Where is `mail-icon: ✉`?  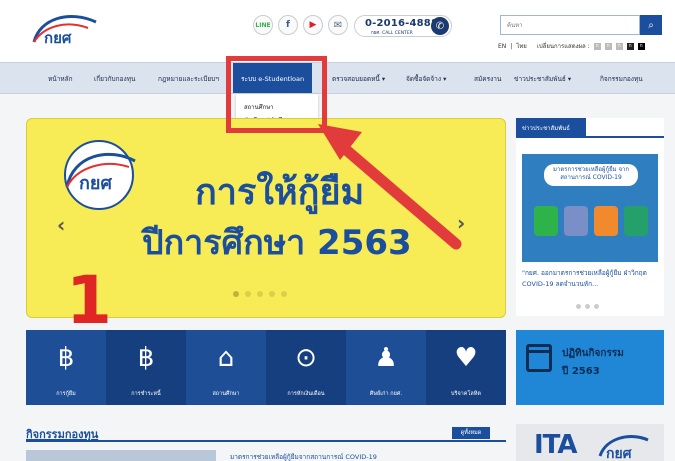 mail-icon: ✉ is located at coordinates (338, 25).